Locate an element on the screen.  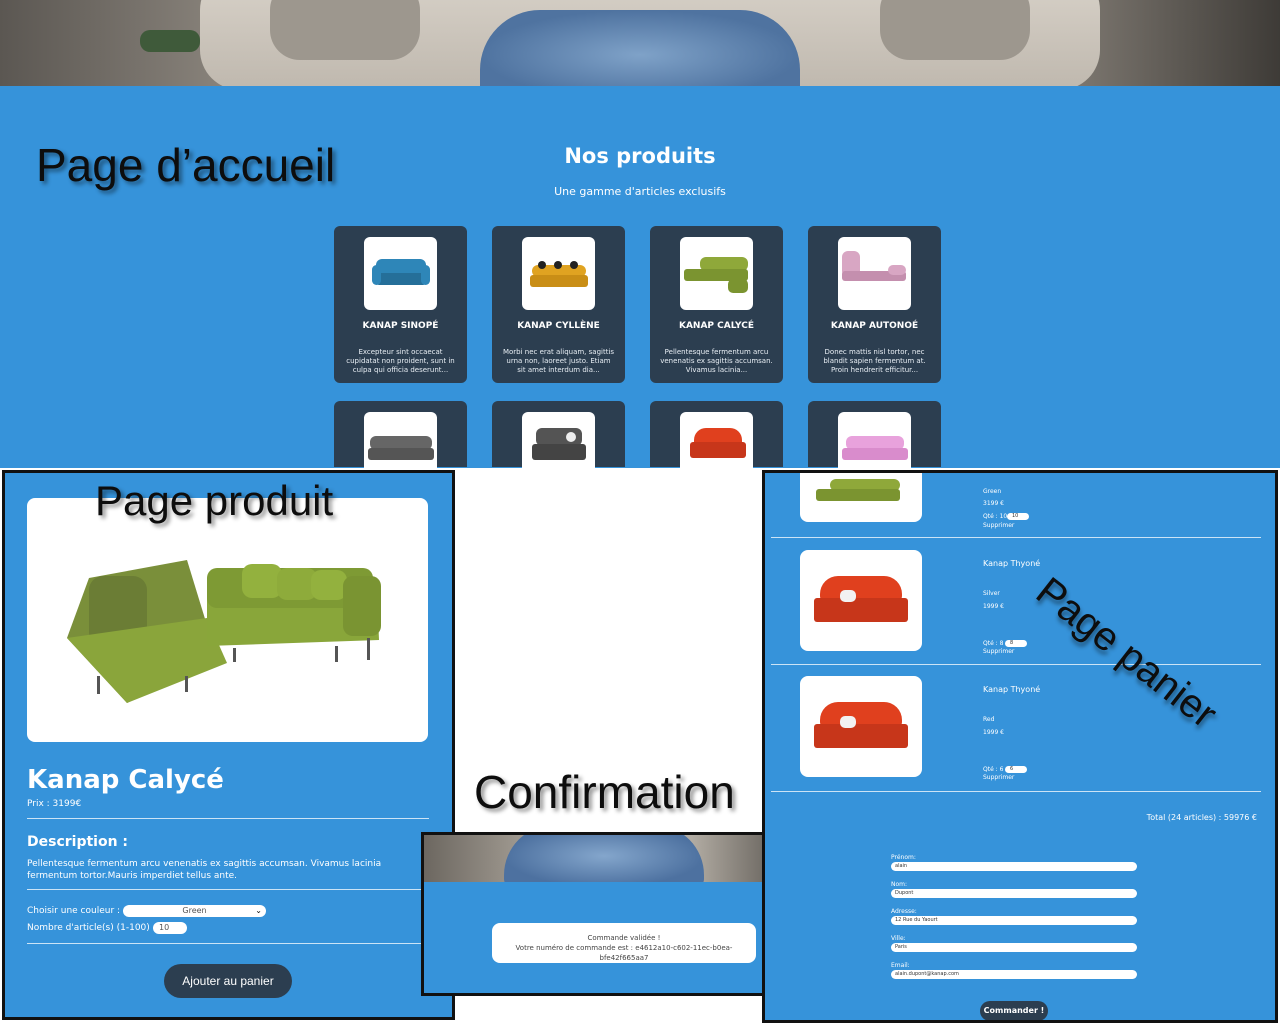
product-name: KANAP CALYCÉ is located at coordinates (716, 326).